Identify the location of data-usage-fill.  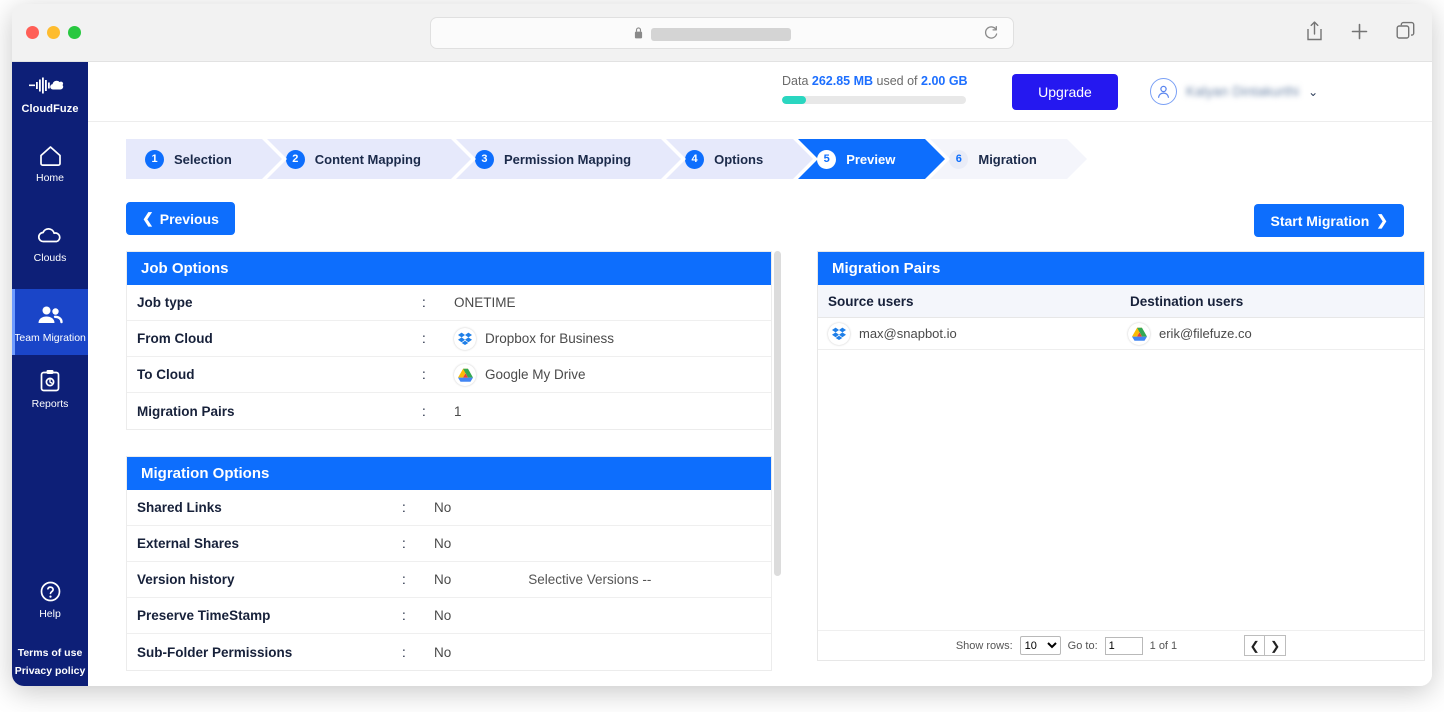
(794, 100).